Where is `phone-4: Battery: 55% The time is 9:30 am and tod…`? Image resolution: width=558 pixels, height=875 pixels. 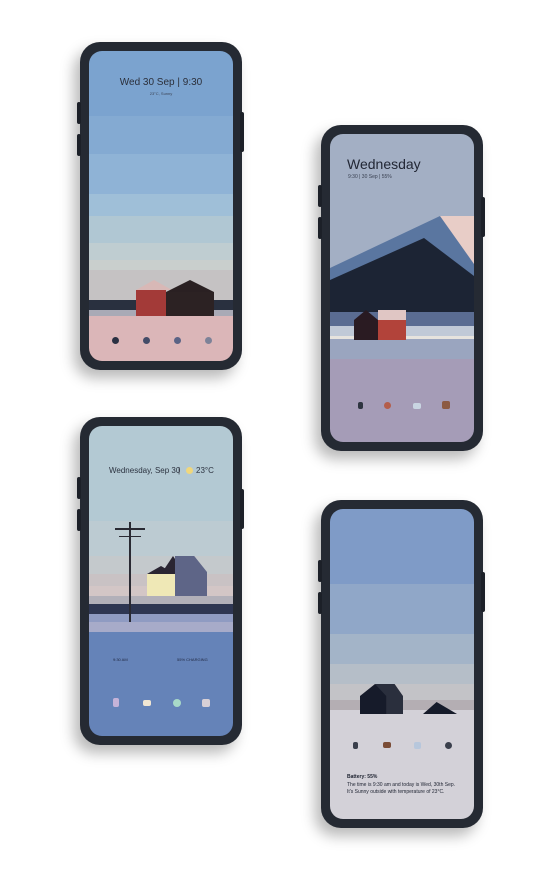
phone-4: Battery: 55% The time is 9:30 am and tod… is located at coordinates (401, 664).